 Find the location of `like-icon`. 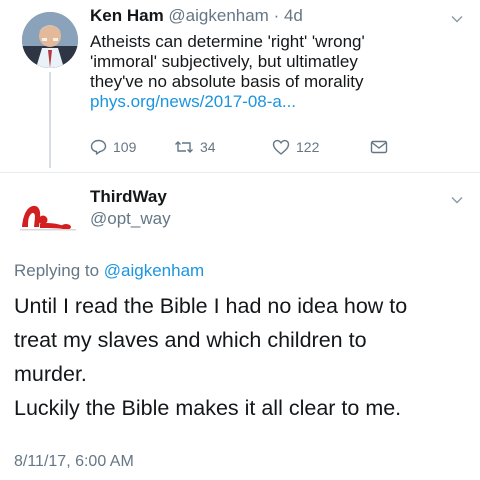

like-icon is located at coordinates (281, 147).